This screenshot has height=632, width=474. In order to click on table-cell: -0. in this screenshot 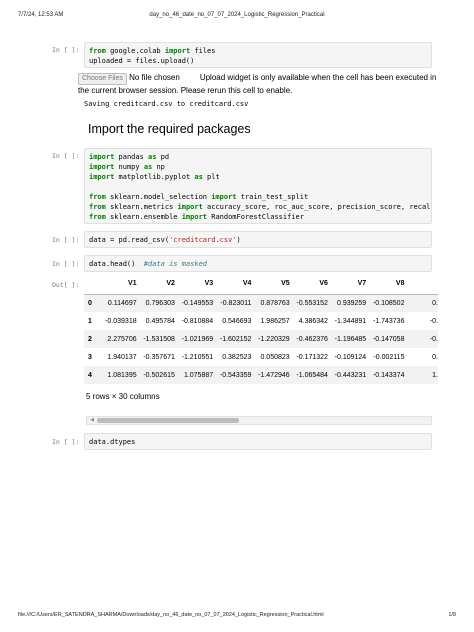, I will do `click(433, 321)`.